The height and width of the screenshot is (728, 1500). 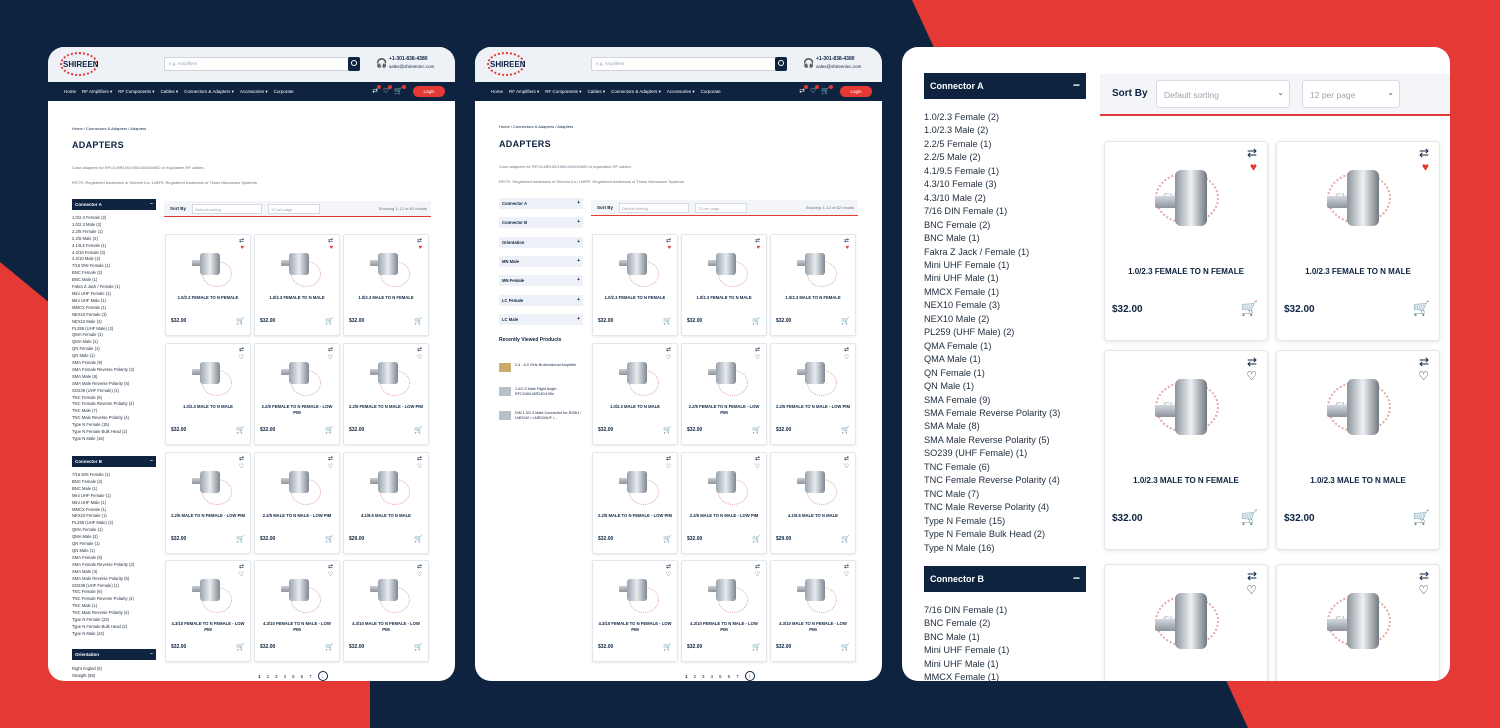 I want to click on filter-option: Type N Male (24), so click(x=103, y=634).